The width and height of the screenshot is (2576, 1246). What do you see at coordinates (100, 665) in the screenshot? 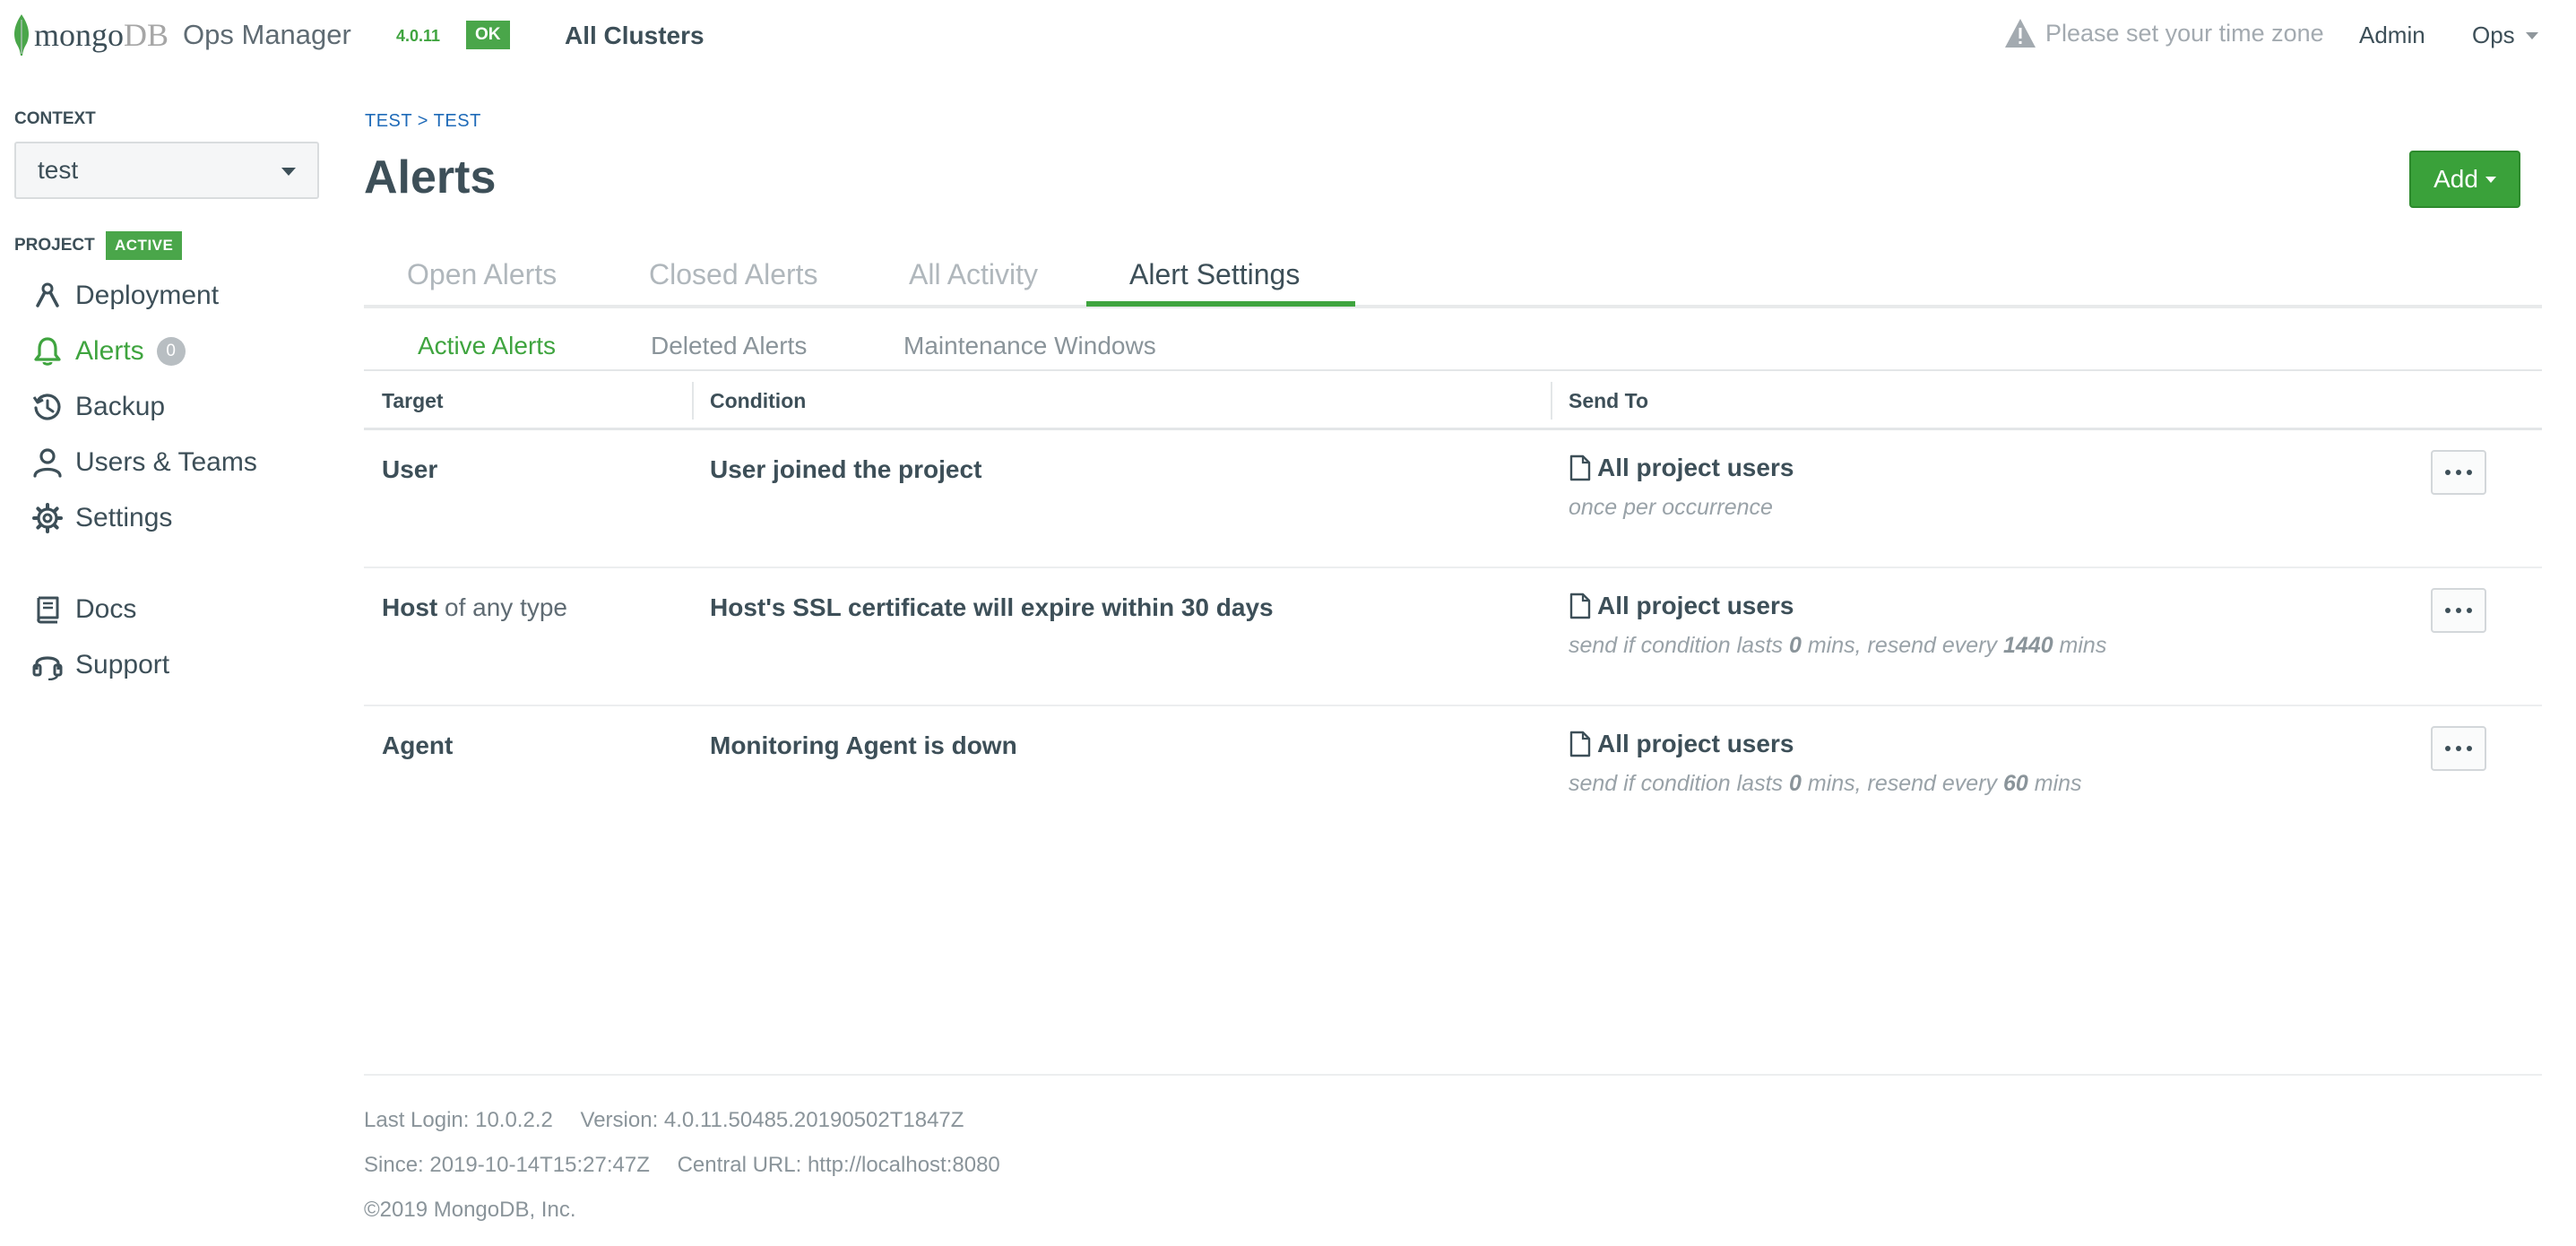
I see `sidebar-item-support: Support` at bounding box center [100, 665].